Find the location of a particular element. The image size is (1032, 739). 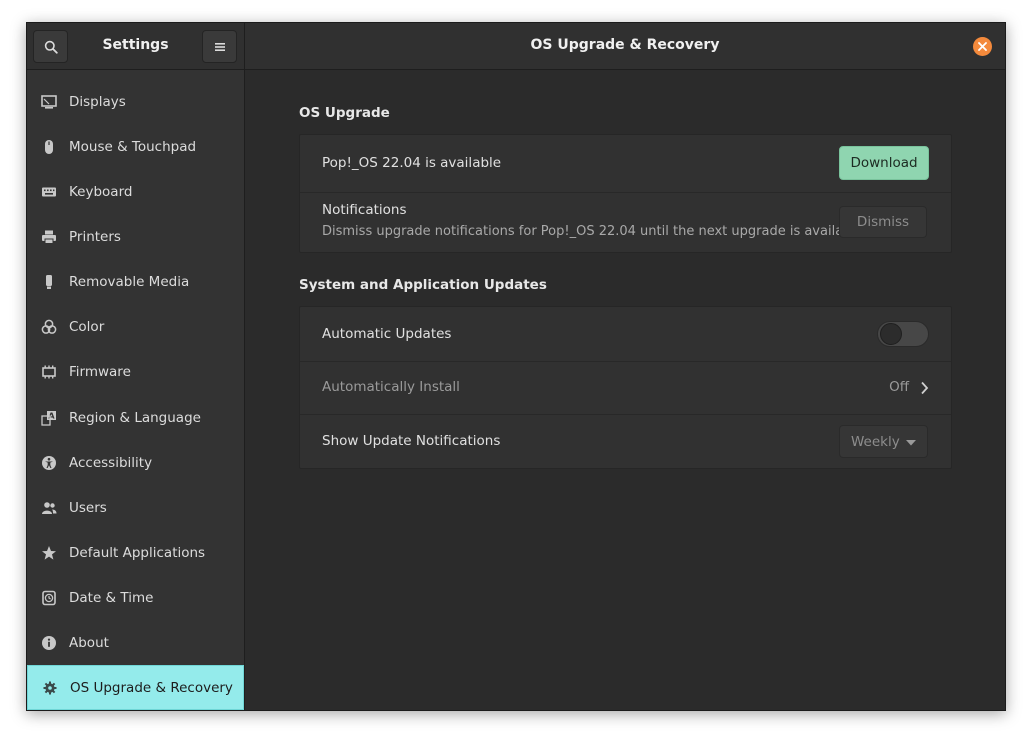

sidebar-item-label: Color is located at coordinates (87, 326).